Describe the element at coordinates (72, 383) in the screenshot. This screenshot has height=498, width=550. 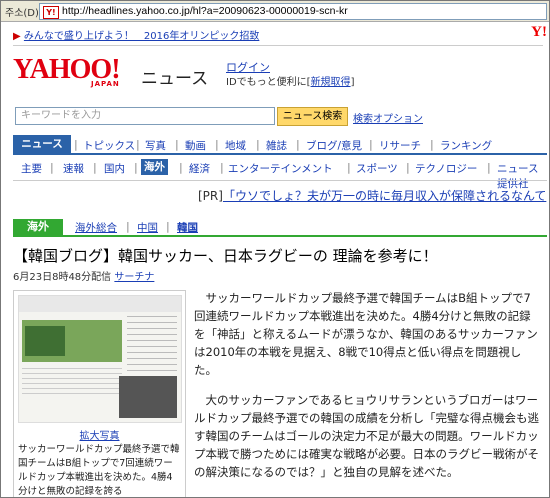
I see `photo-text-lines` at that location.